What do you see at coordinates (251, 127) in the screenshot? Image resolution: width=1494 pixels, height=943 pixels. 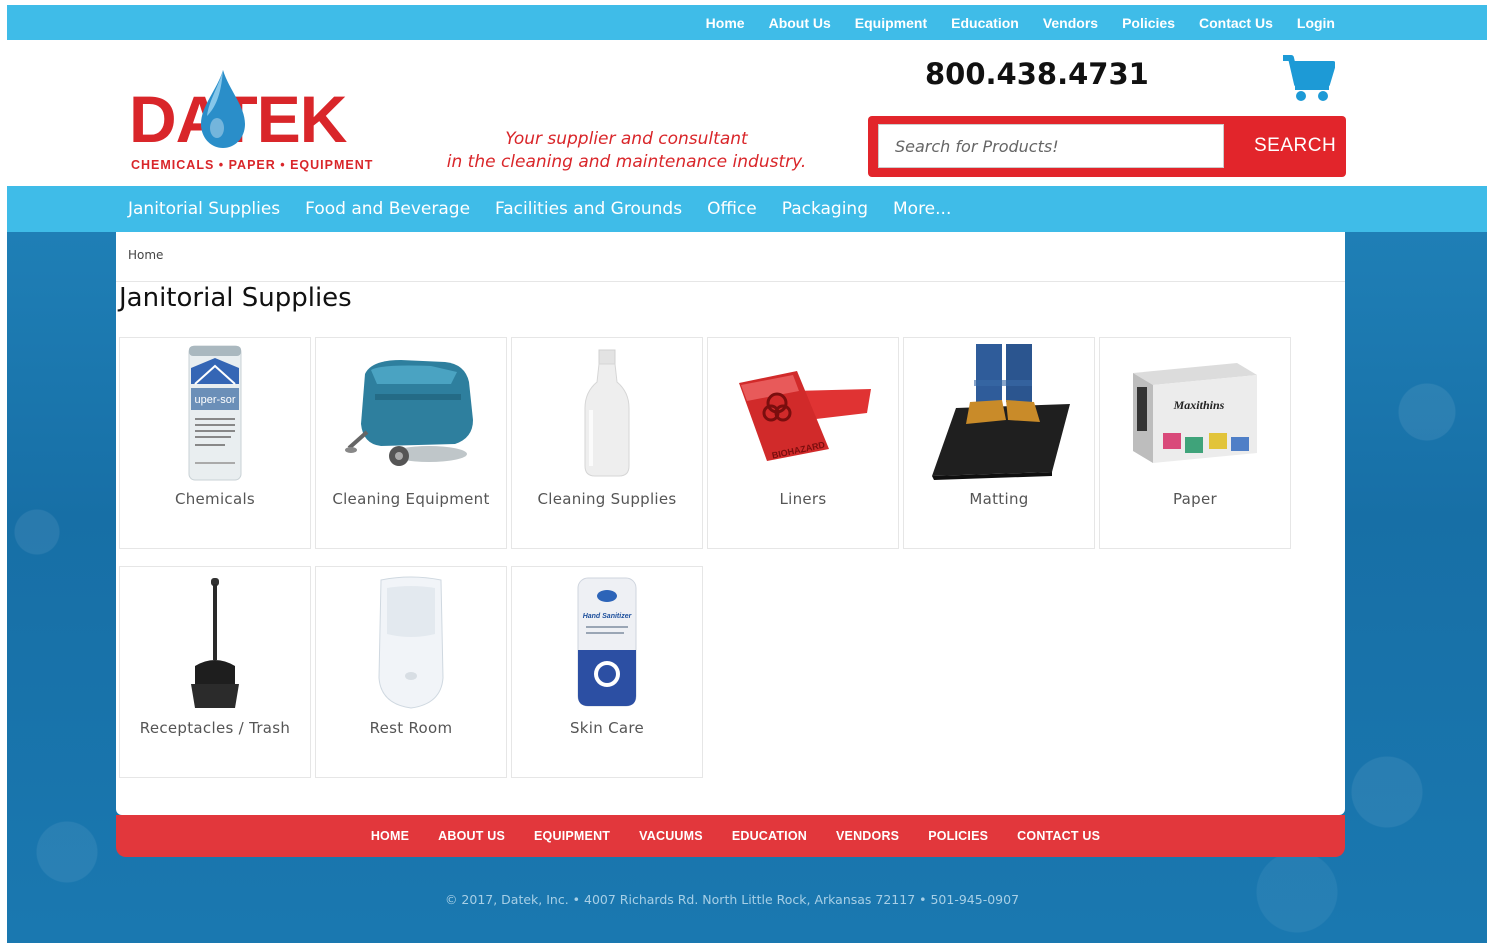 I see `datek-logo: DATEK CHEMICALS • PAPER • EQUIPMENT` at bounding box center [251, 127].